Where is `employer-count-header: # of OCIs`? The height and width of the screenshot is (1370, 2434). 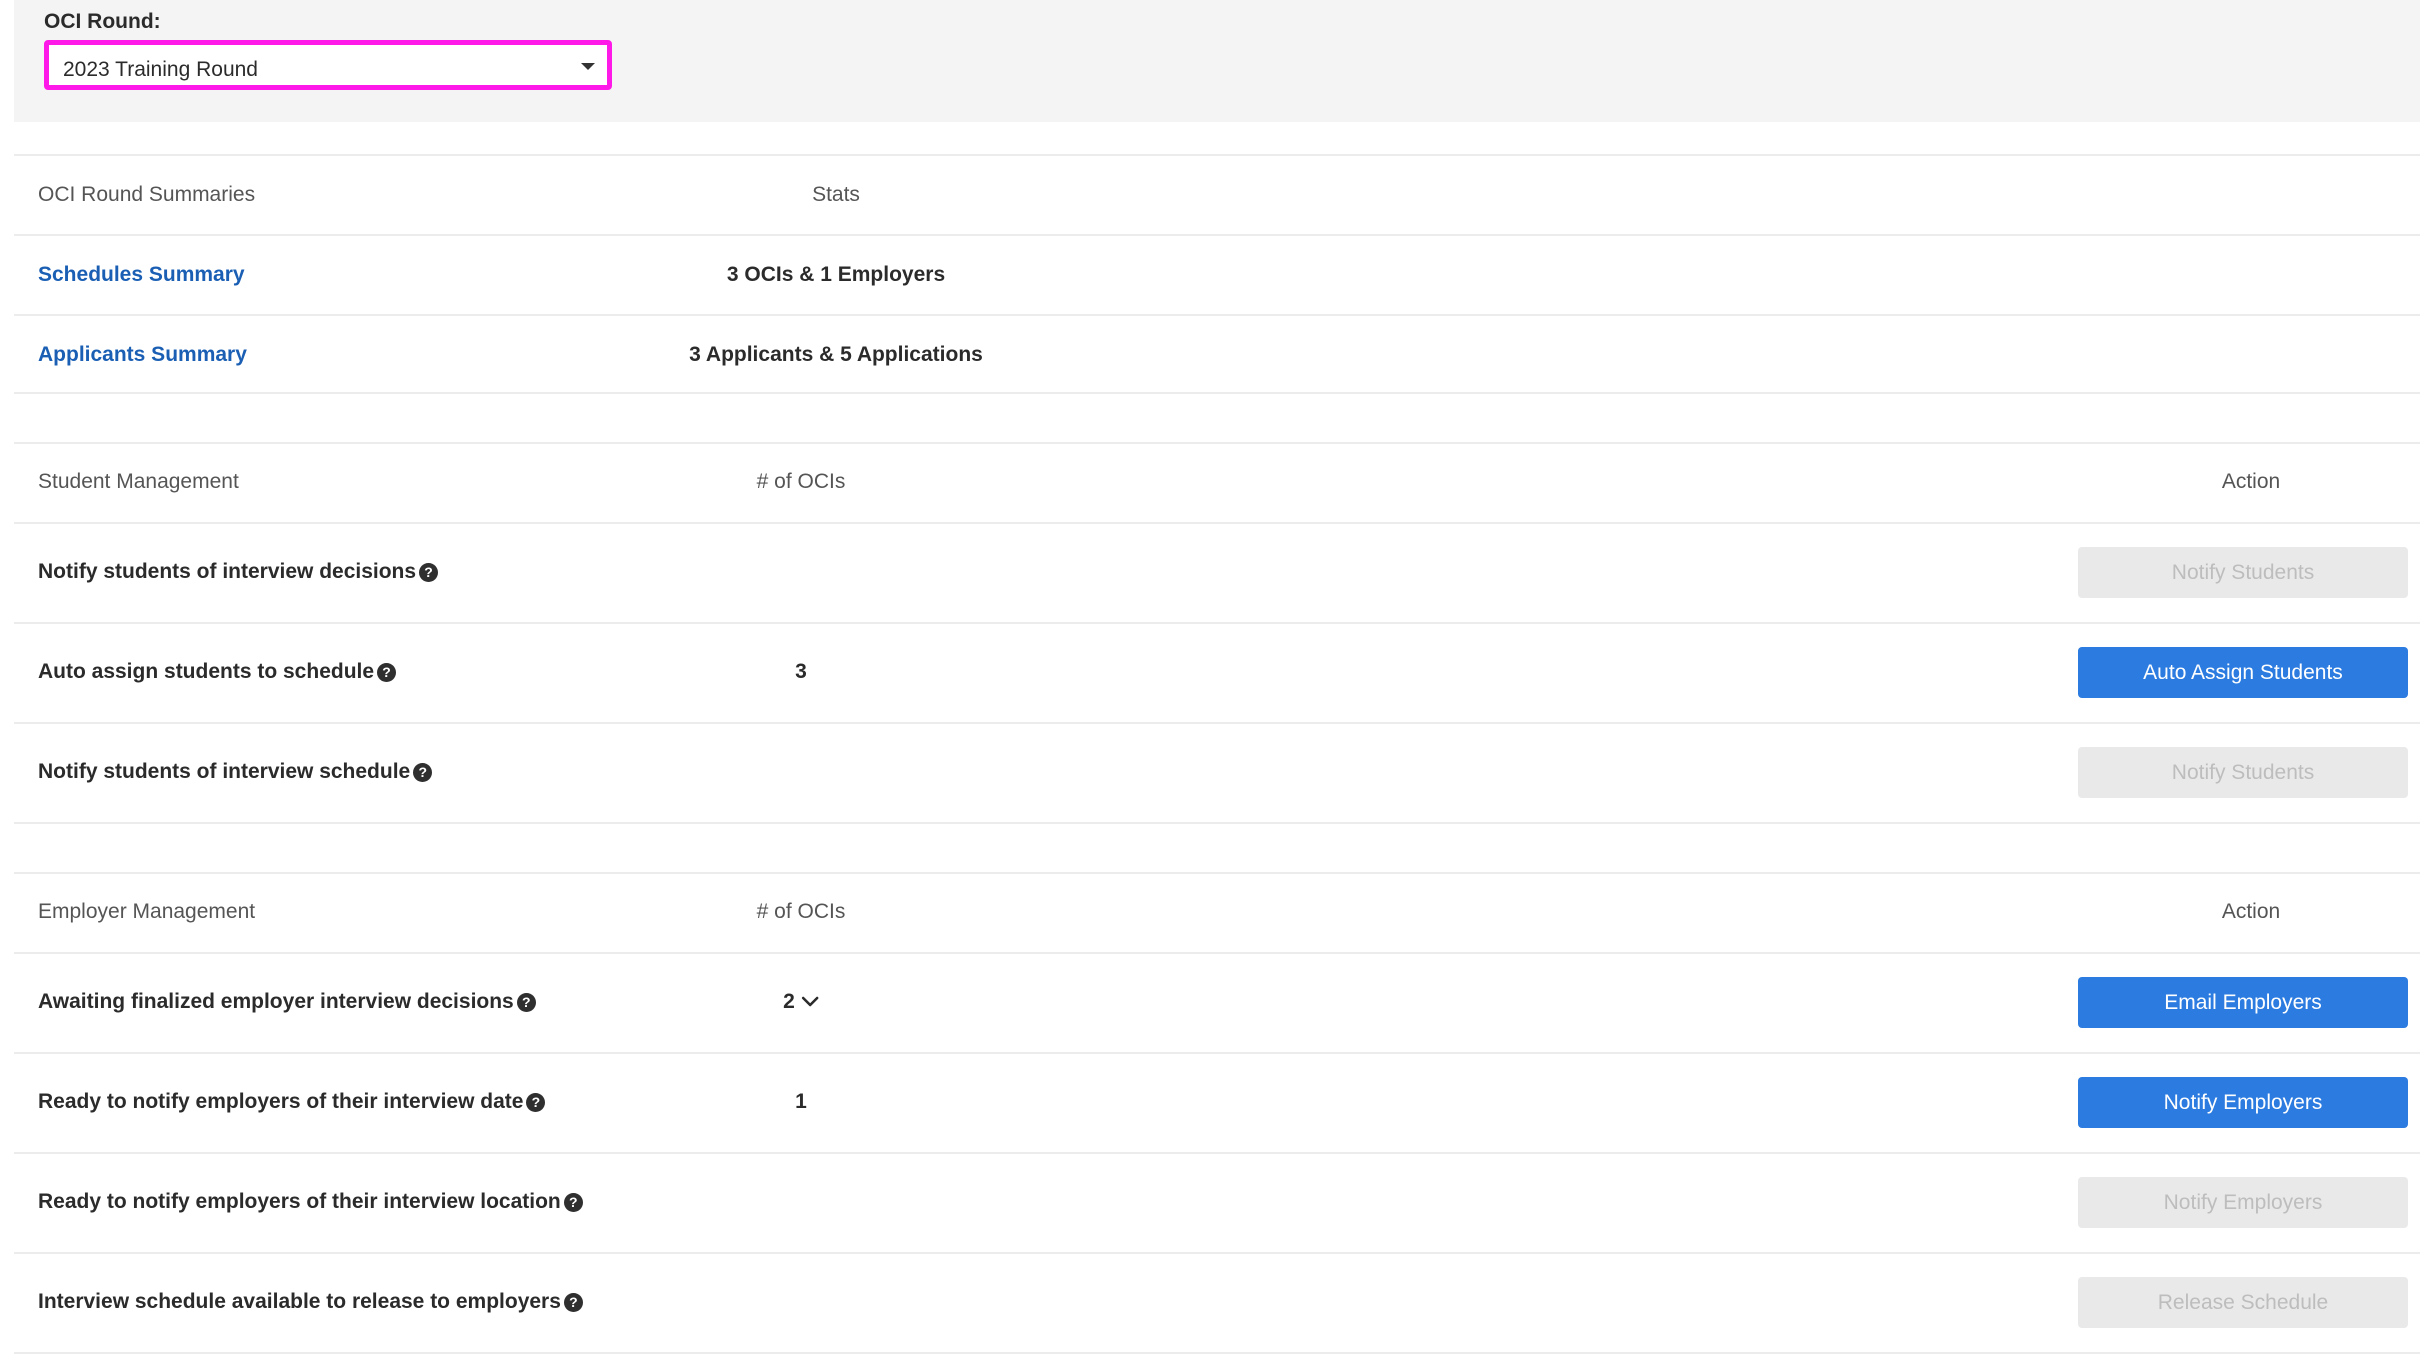
employer-count-header: # of OCIs is located at coordinates (801, 911).